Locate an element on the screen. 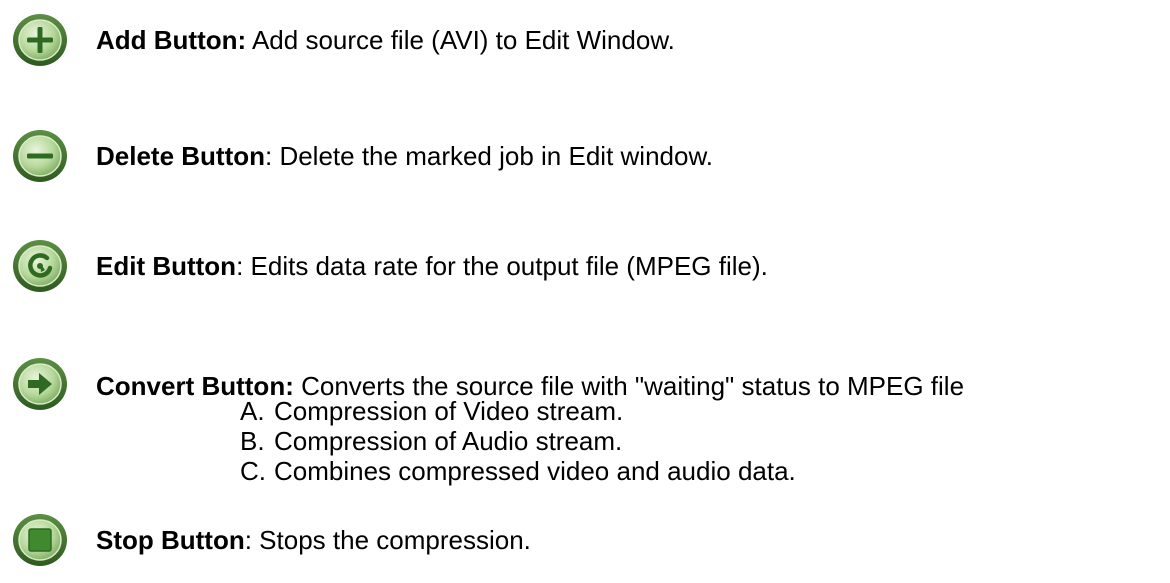 The width and height of the screenshot is (1170, 583). edit-button is located at coordinates (40, 266).